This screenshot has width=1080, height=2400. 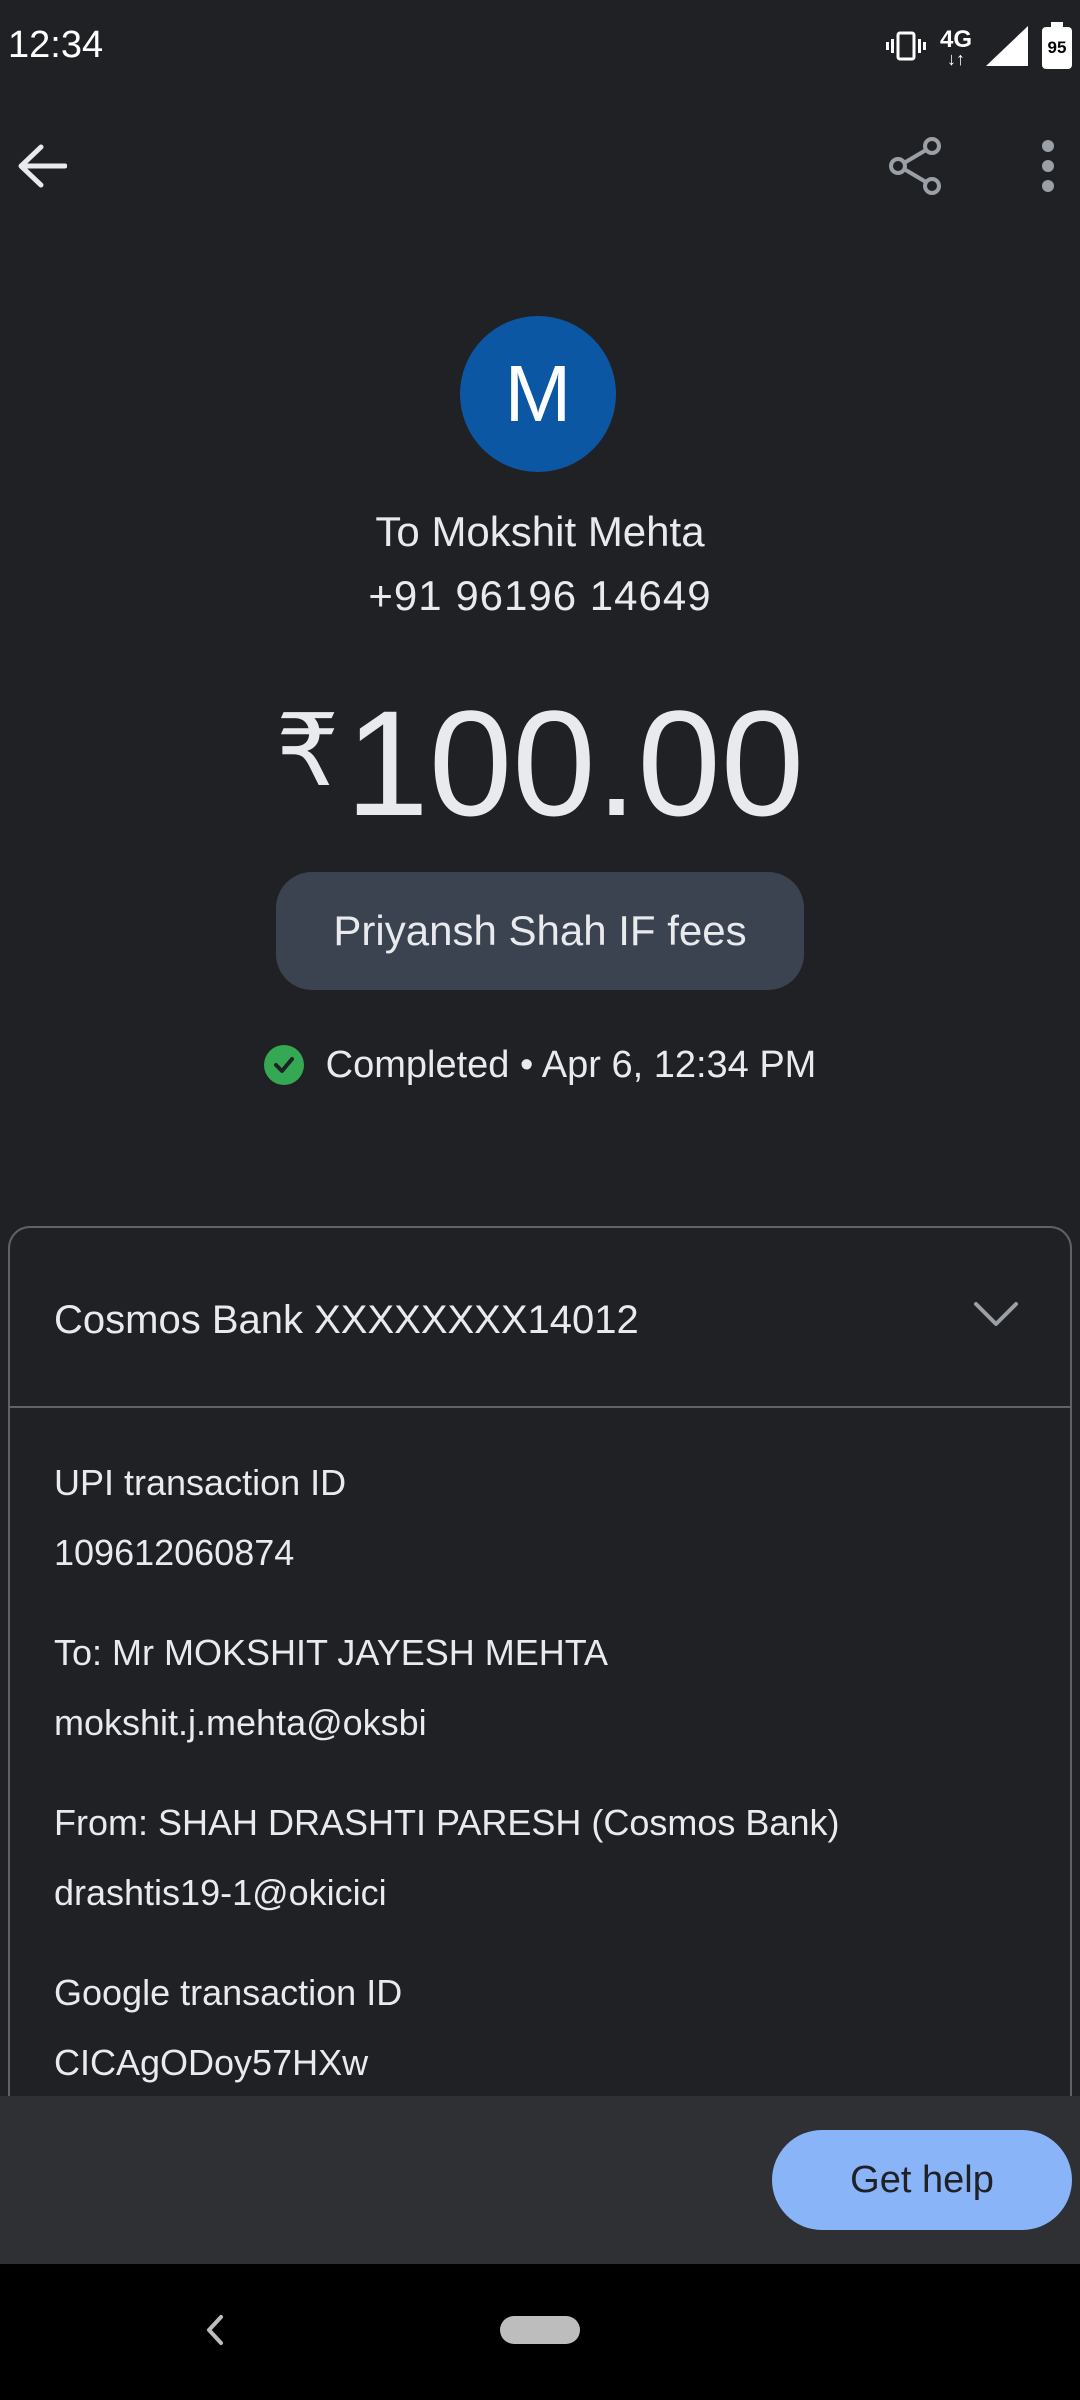 What do you see at coordinates (200, 1482) in the screenshot?
I see `upi-transaction-id-label: UPI transaction ID` at bounding box center [200, 1482].